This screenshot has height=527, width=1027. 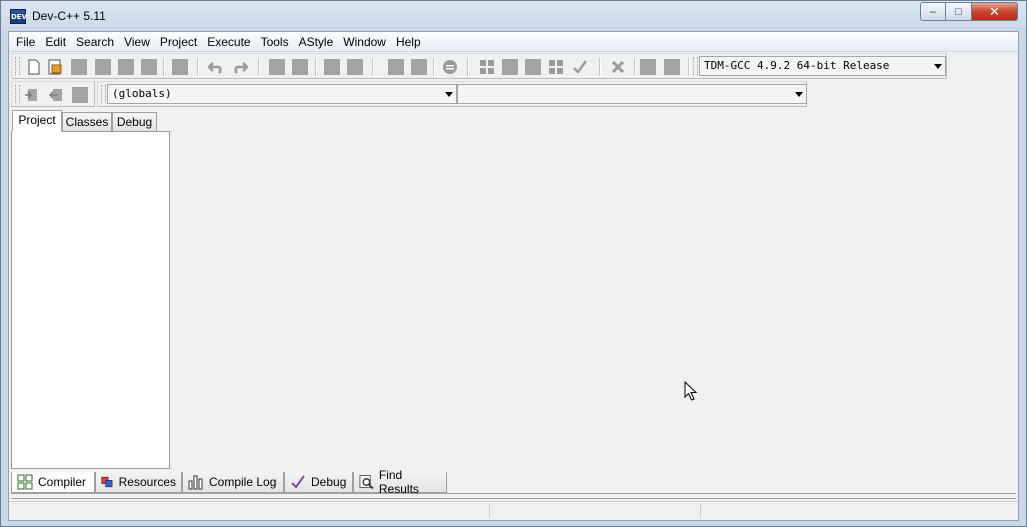 I want to click on minimize-button: –, so click(x=933, y=11).